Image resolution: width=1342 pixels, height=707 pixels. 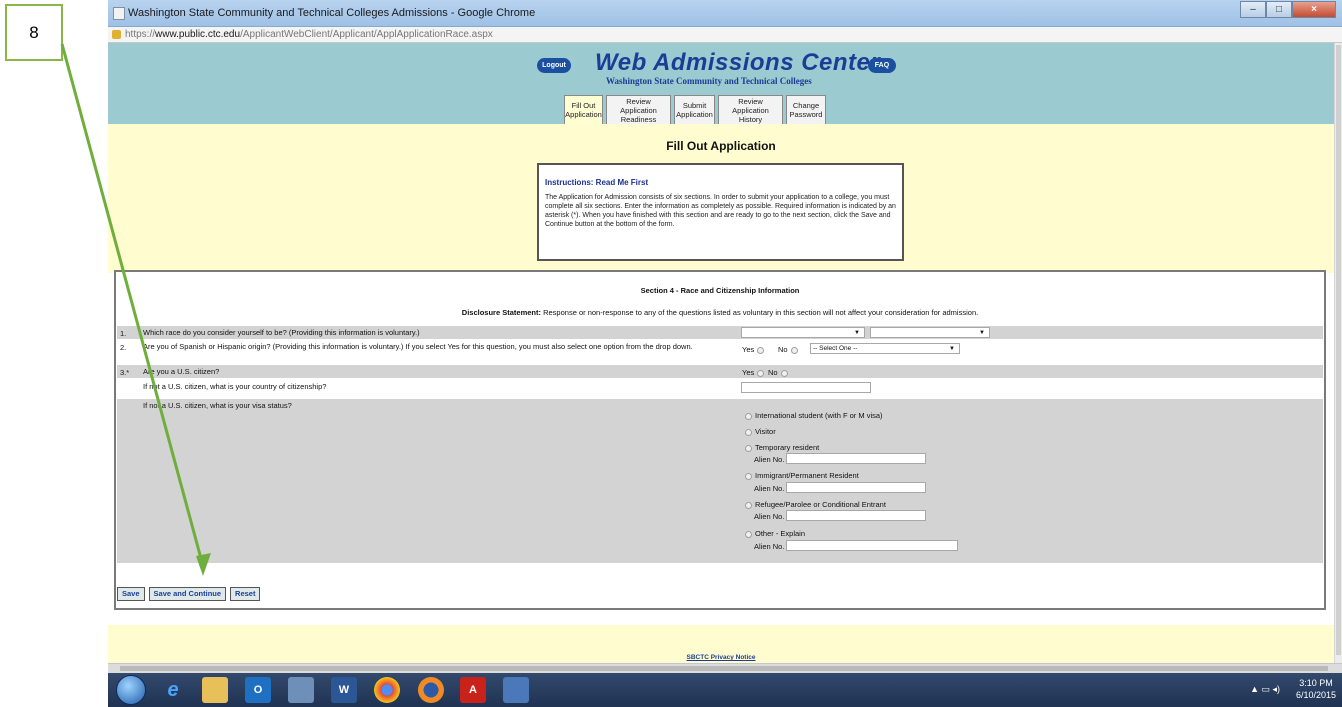 What do you see at coordinates (638, 105) in the screenshot?
I see `tab-label-2a: Review Application` at bounding box center [638, 105].